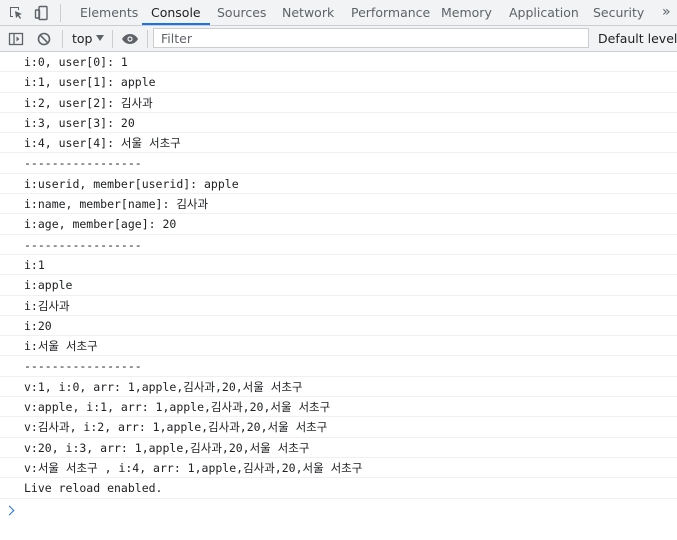  I want to click on log-levels-dropdown: Default levels, so click(637, 38).